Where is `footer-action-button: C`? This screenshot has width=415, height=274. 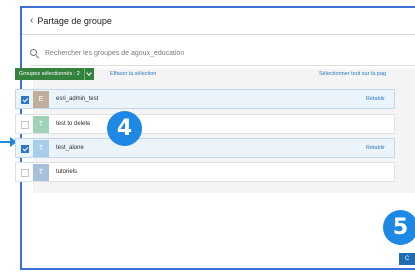
footer-action-button: C is located at coordinates (407, 259).